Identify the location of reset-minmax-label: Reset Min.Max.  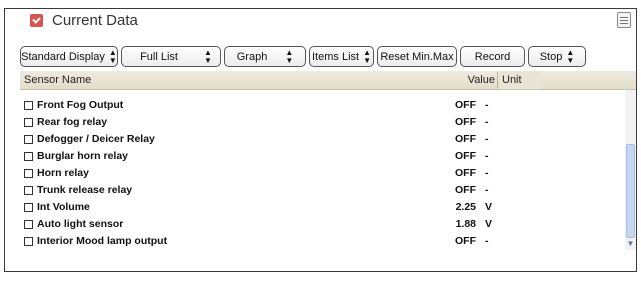
(417, 56).